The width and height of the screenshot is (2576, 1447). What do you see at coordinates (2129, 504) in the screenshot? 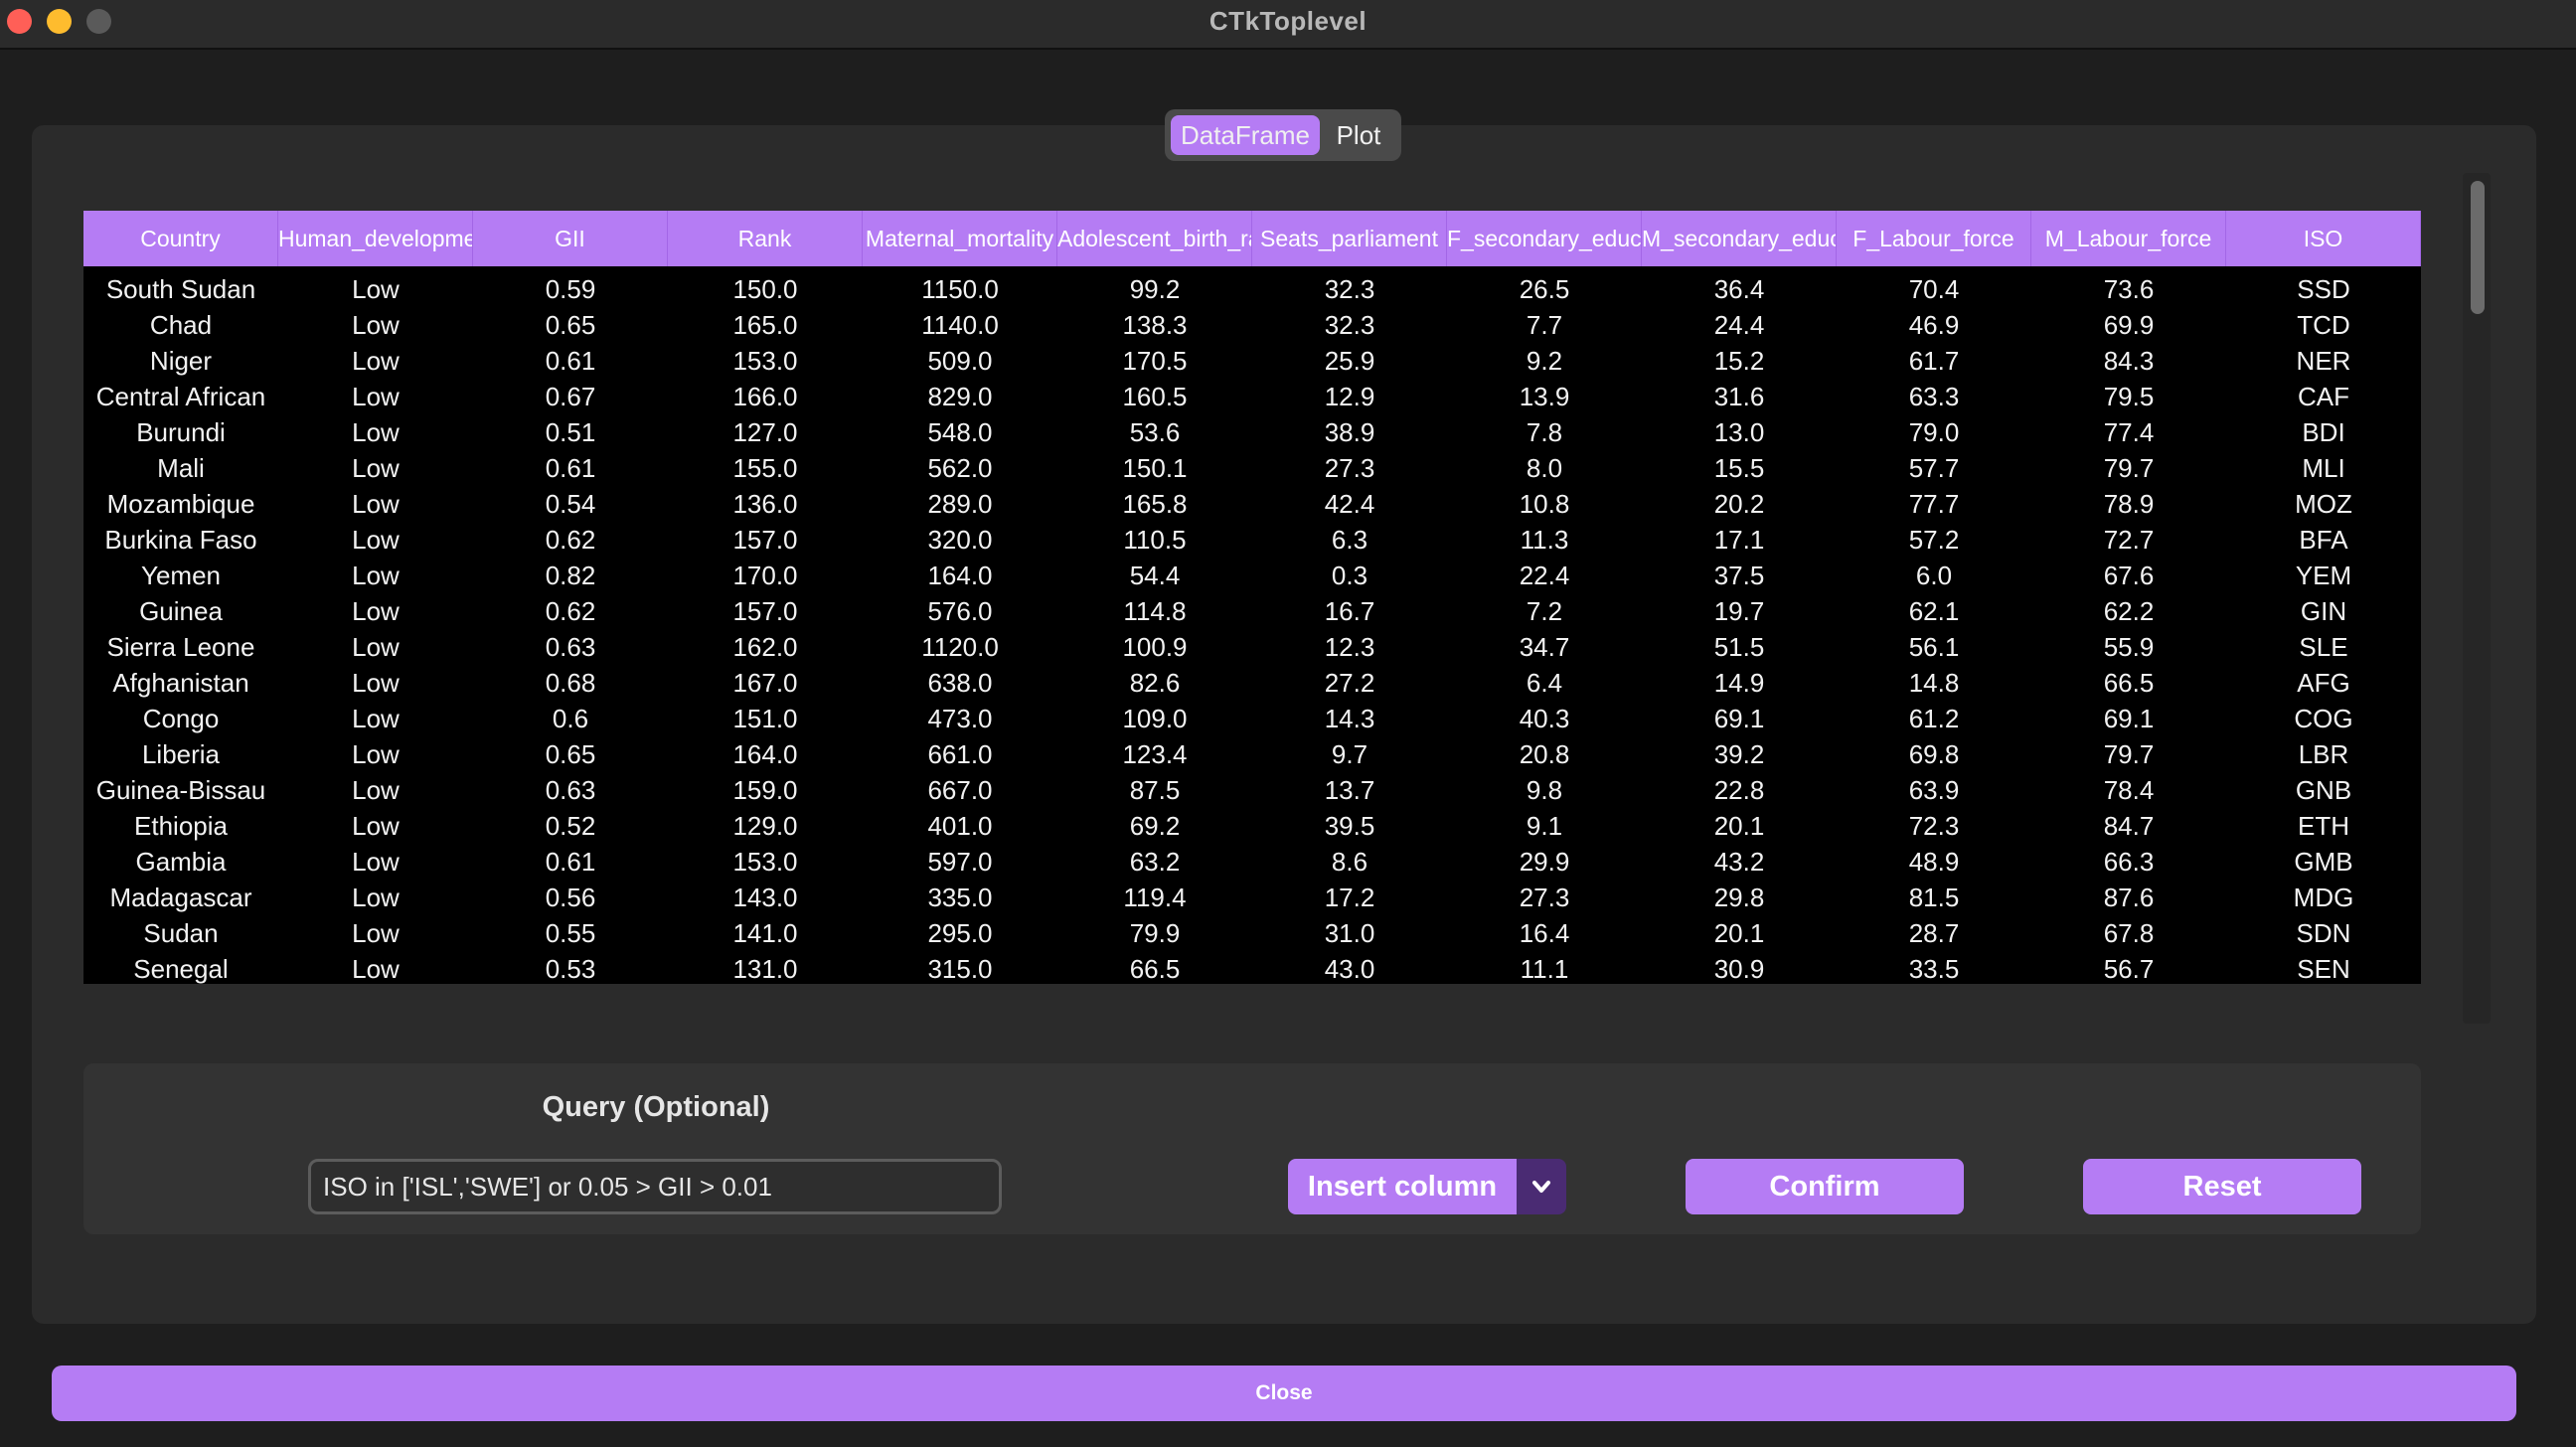
I see `table-cell: 78.9` at bounding box center [2129, 504].